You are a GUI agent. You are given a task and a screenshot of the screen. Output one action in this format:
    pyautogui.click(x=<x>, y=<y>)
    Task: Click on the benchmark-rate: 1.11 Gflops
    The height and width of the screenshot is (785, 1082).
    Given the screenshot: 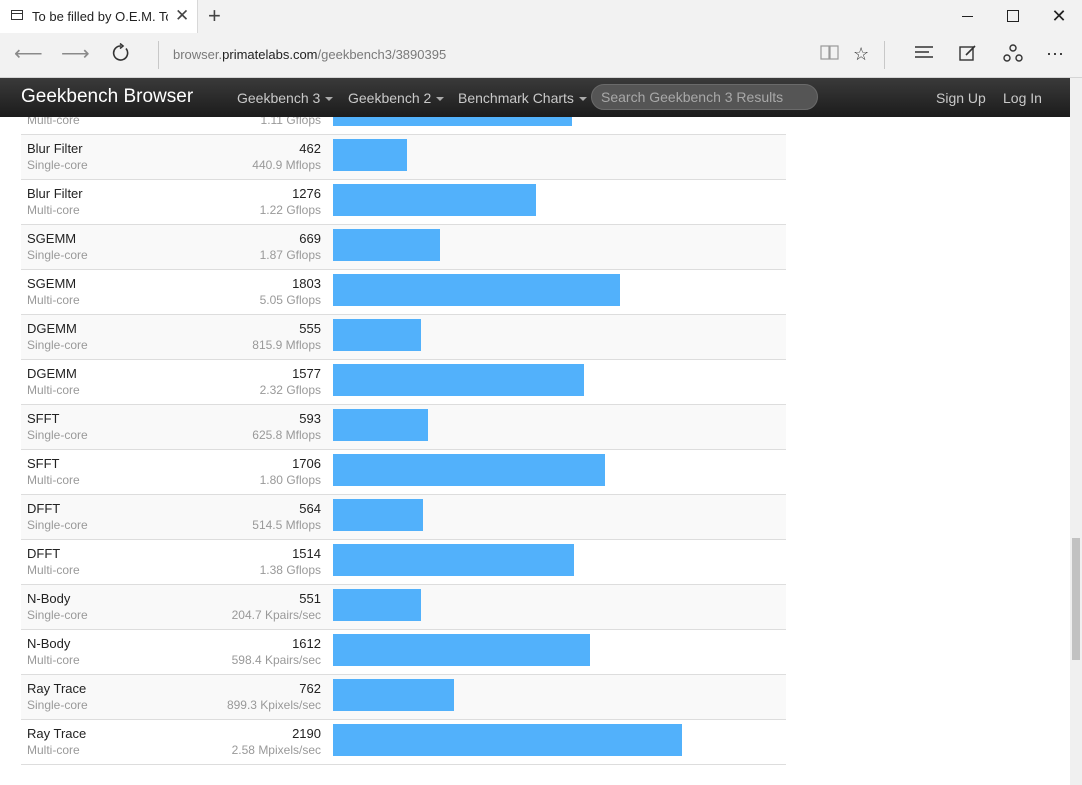 What is the action you would take?
    pyautogui.click(x=290, y=122)
    